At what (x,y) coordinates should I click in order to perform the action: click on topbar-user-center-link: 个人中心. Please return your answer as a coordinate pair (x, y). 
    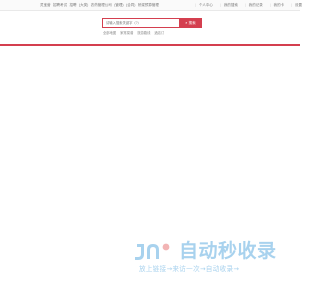
    Looking at the image, I should click on (204, 5).